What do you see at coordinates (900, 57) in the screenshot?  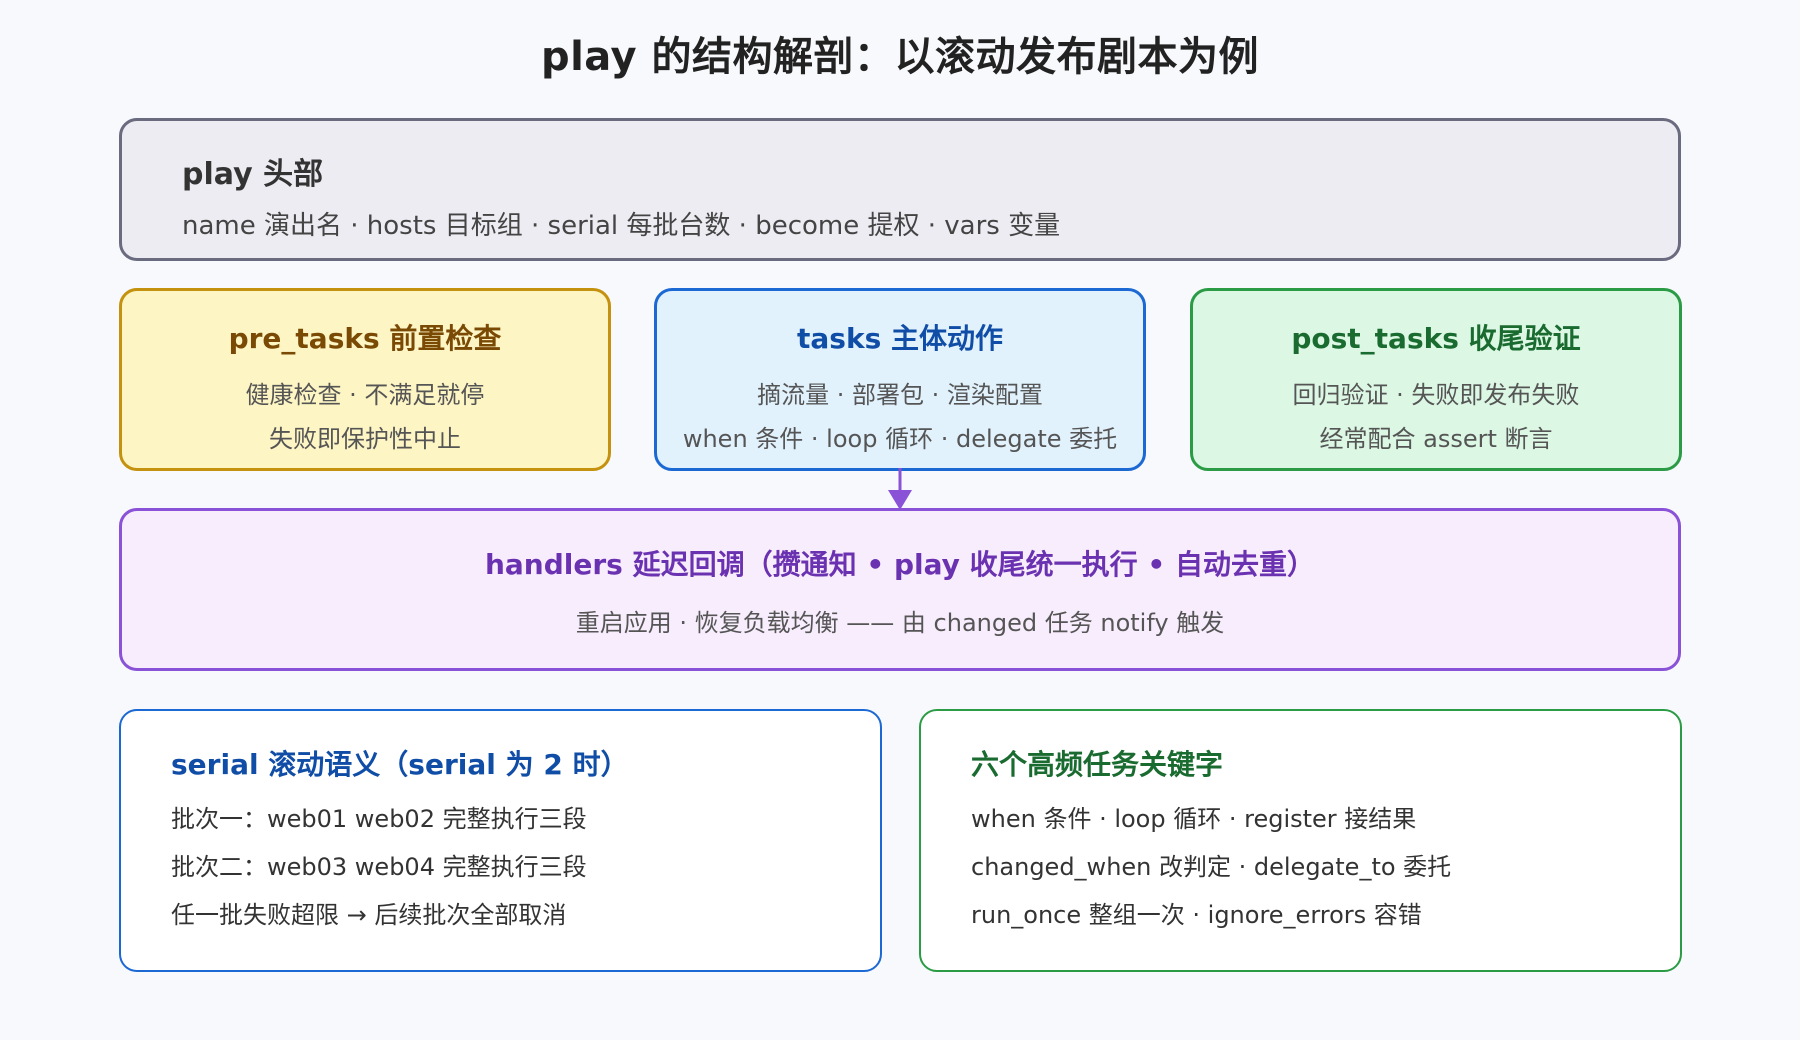 I see `diagram-title: play 的结构解剖：以滚动发布剧本为例` at bounding box center [900, 57].